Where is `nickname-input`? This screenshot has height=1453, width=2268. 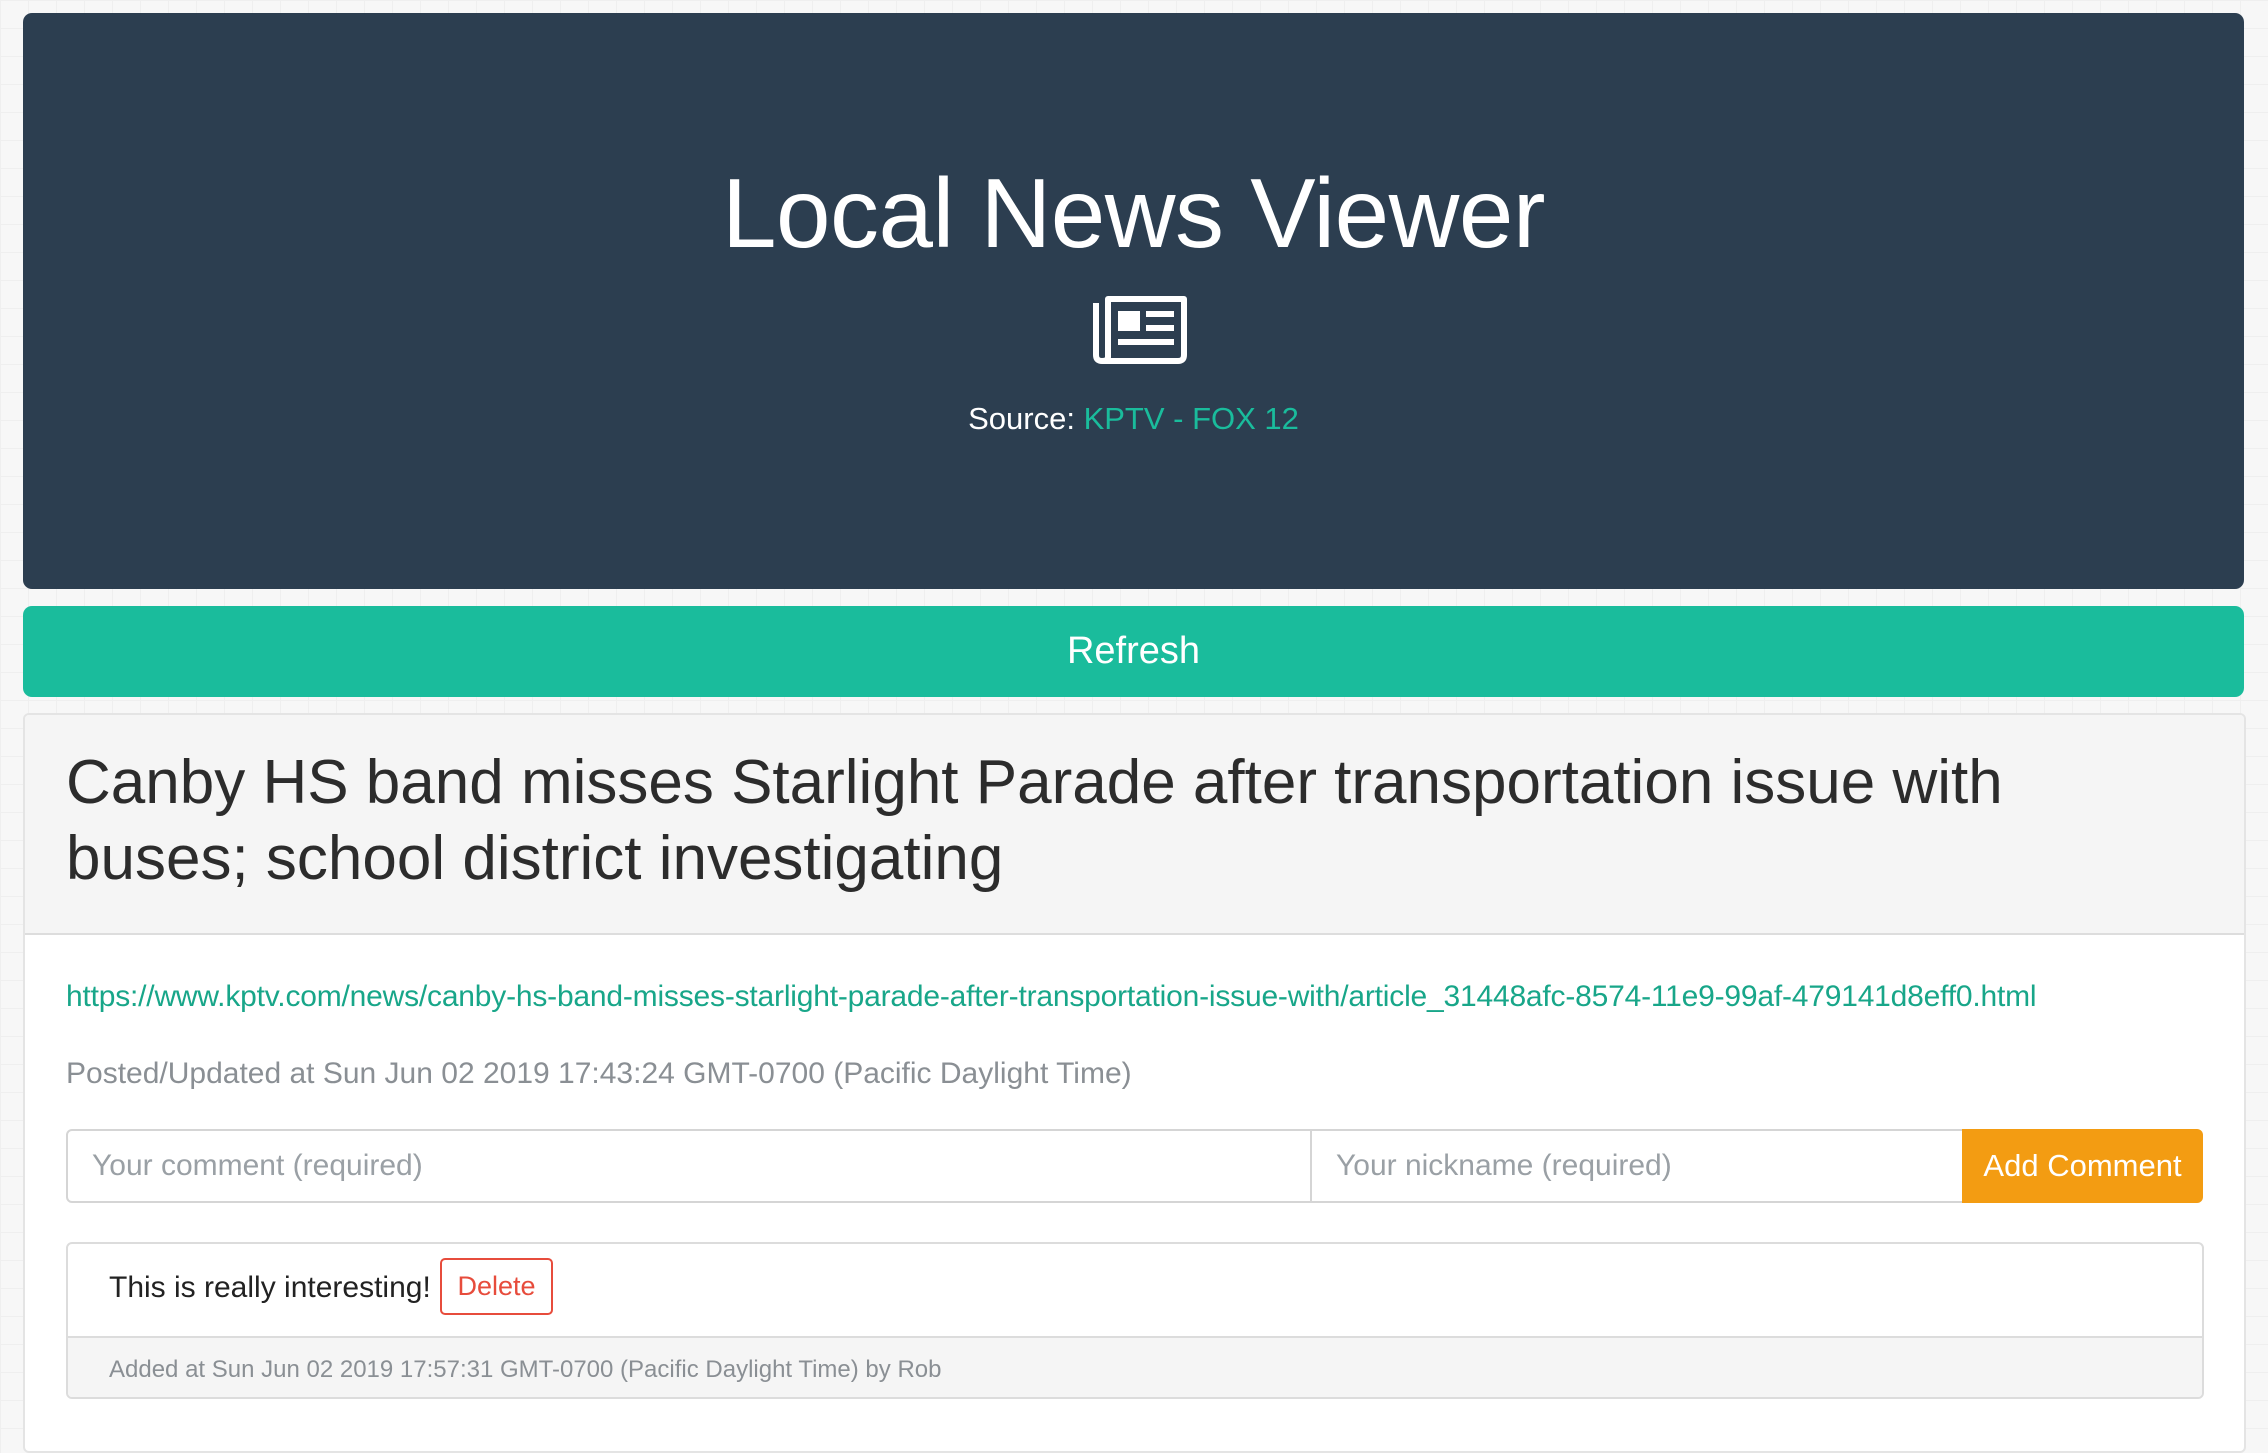 nickname-input is located at coordinates (1637, 1166).